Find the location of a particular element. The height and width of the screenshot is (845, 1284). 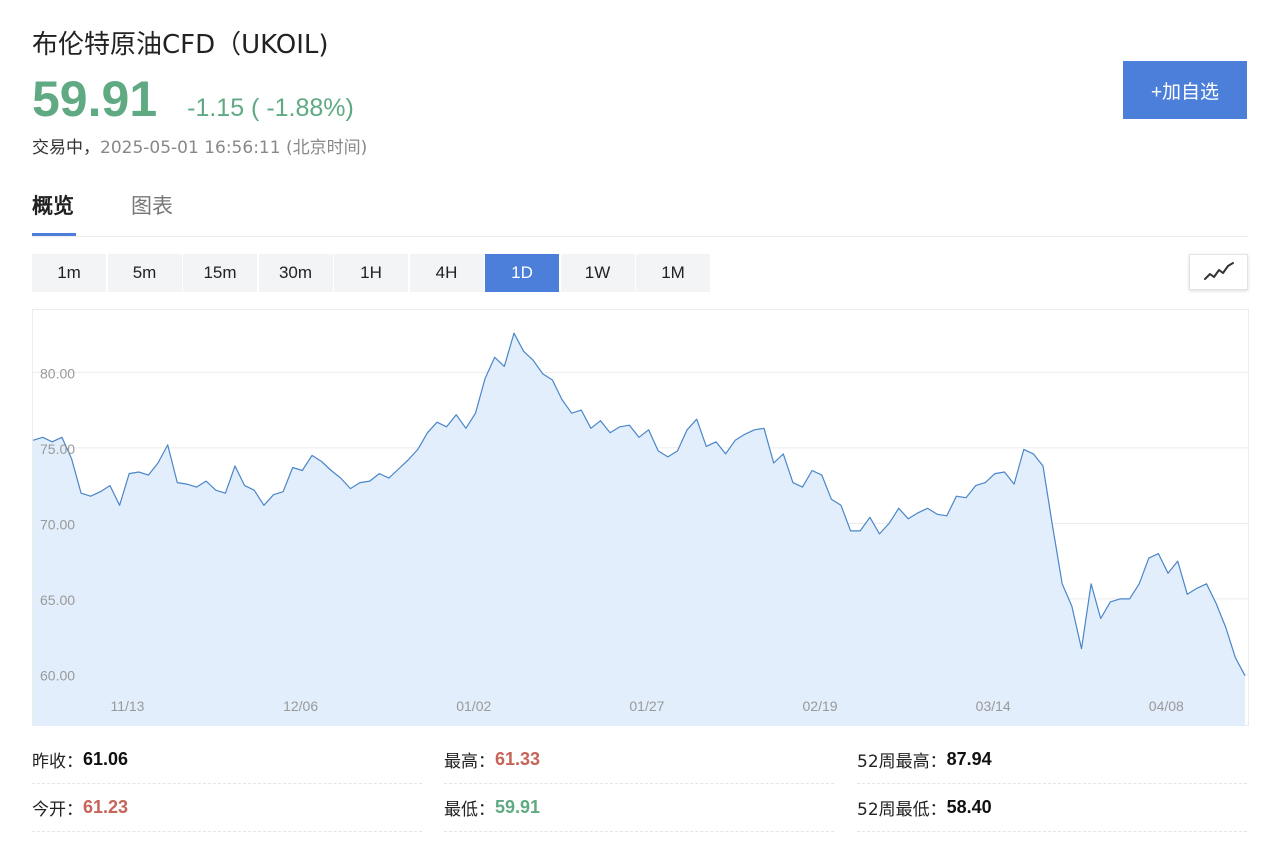

x-tick-label-3: 01/27 is located at coordinates (646, 706).